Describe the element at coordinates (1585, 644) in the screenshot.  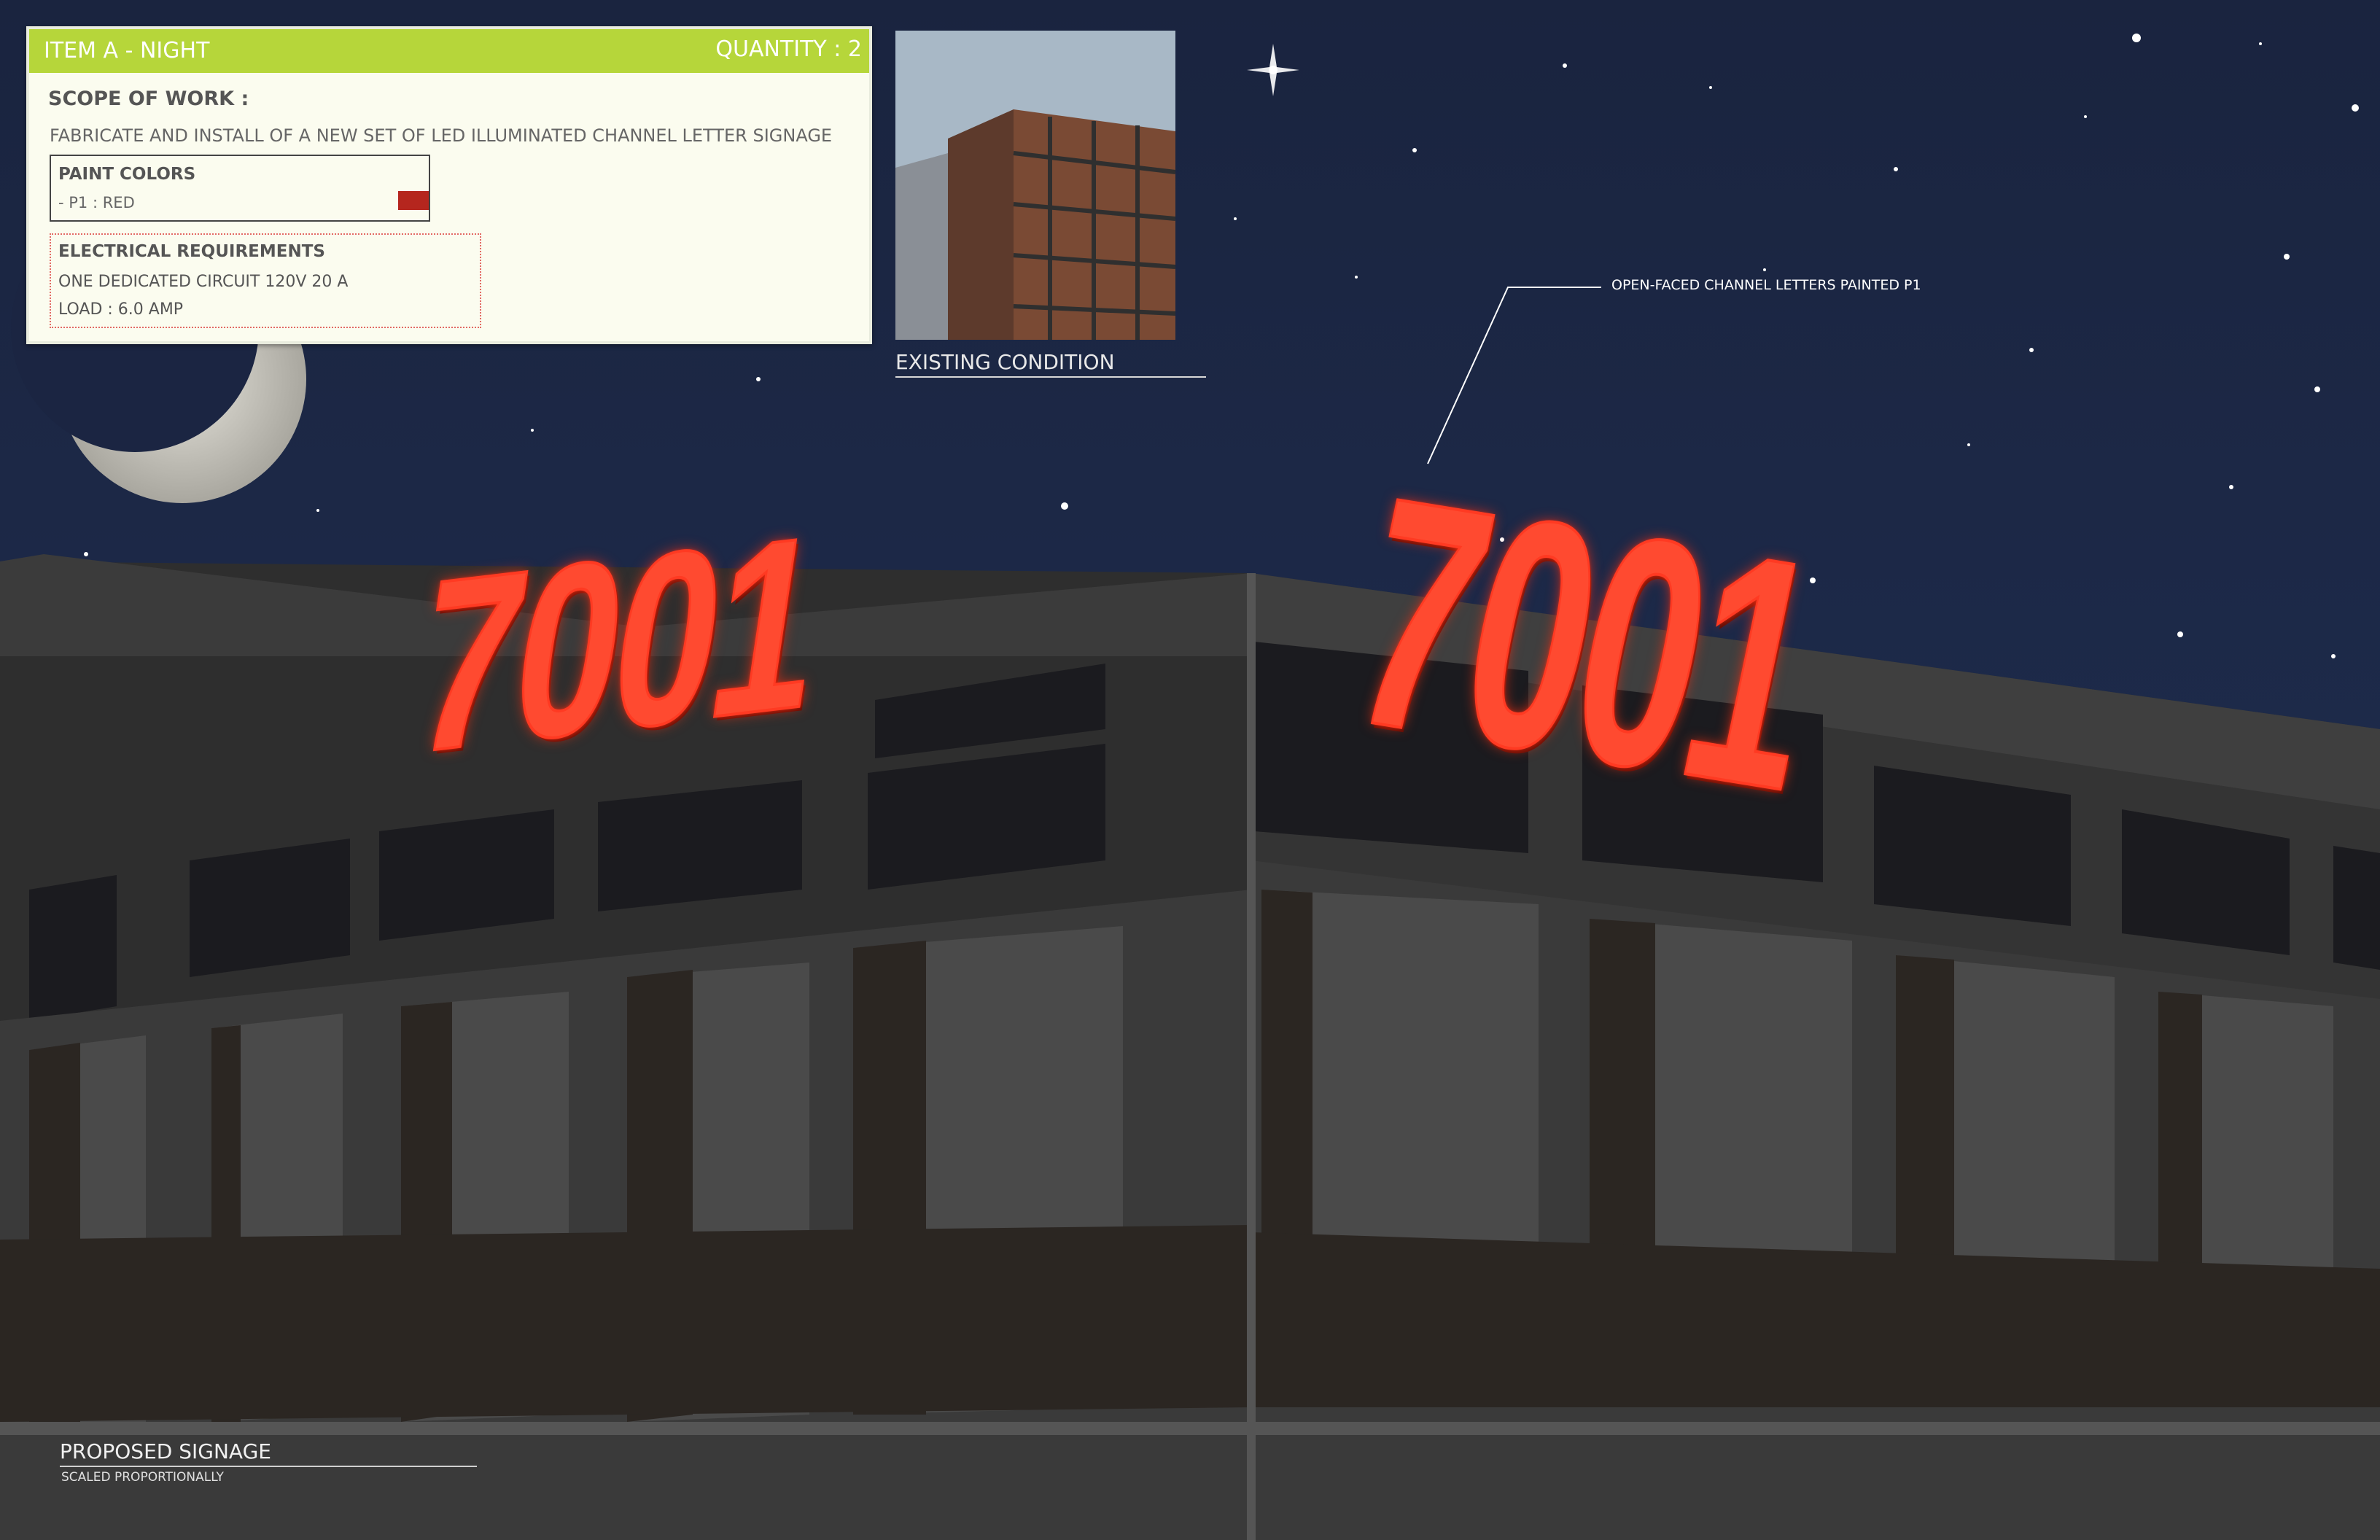
I see `sign-right: 7001` at that location.